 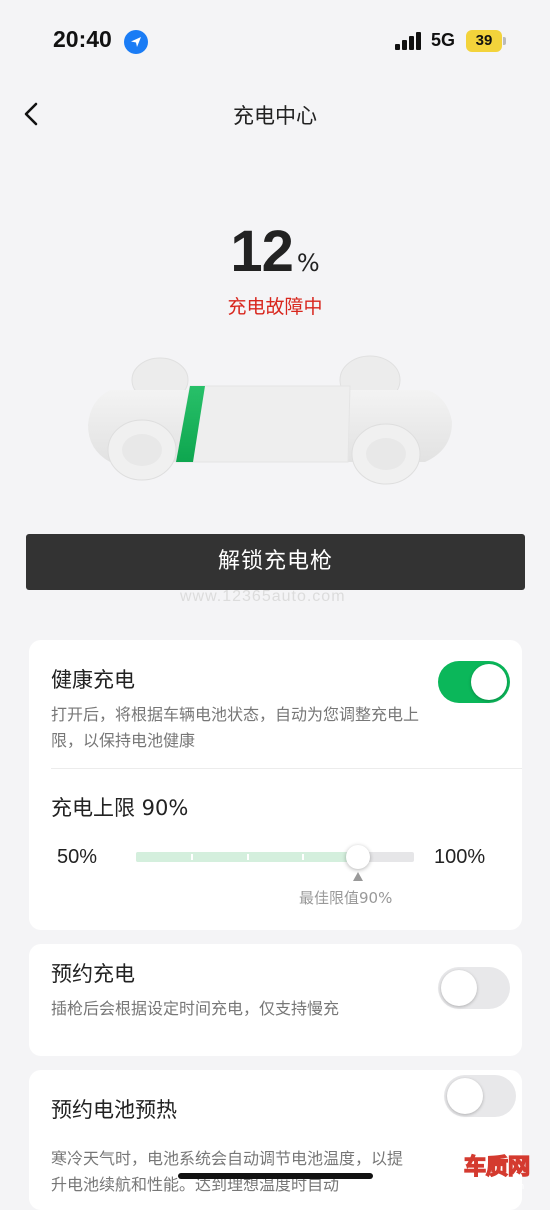 What do you see at coordinates (82, 39) in the screenshot?
I see `status-time: 20:40` at bounding box center [82, 39].